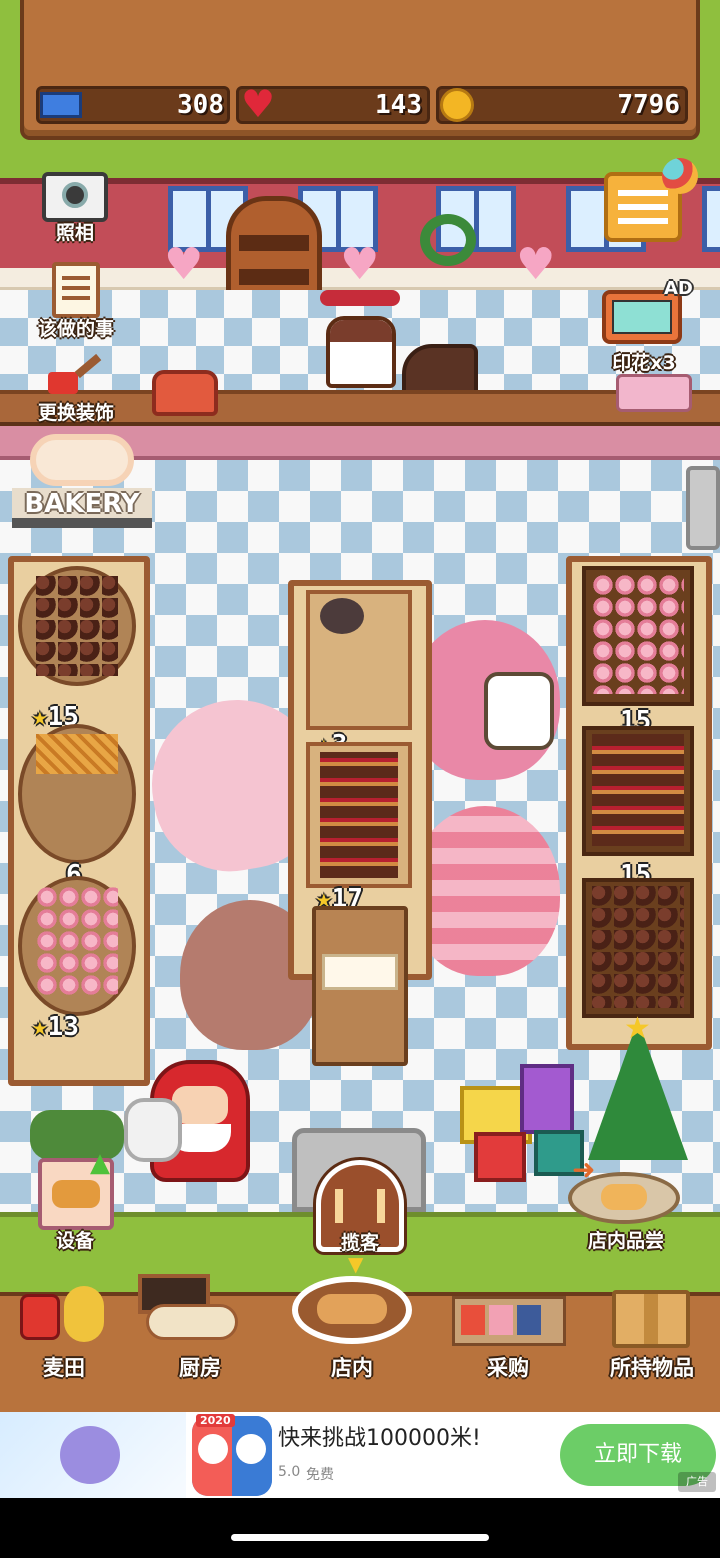  Describe the element at coordinates (678, 288) in the screenshot. I see `ad-badge: AD` at that location.